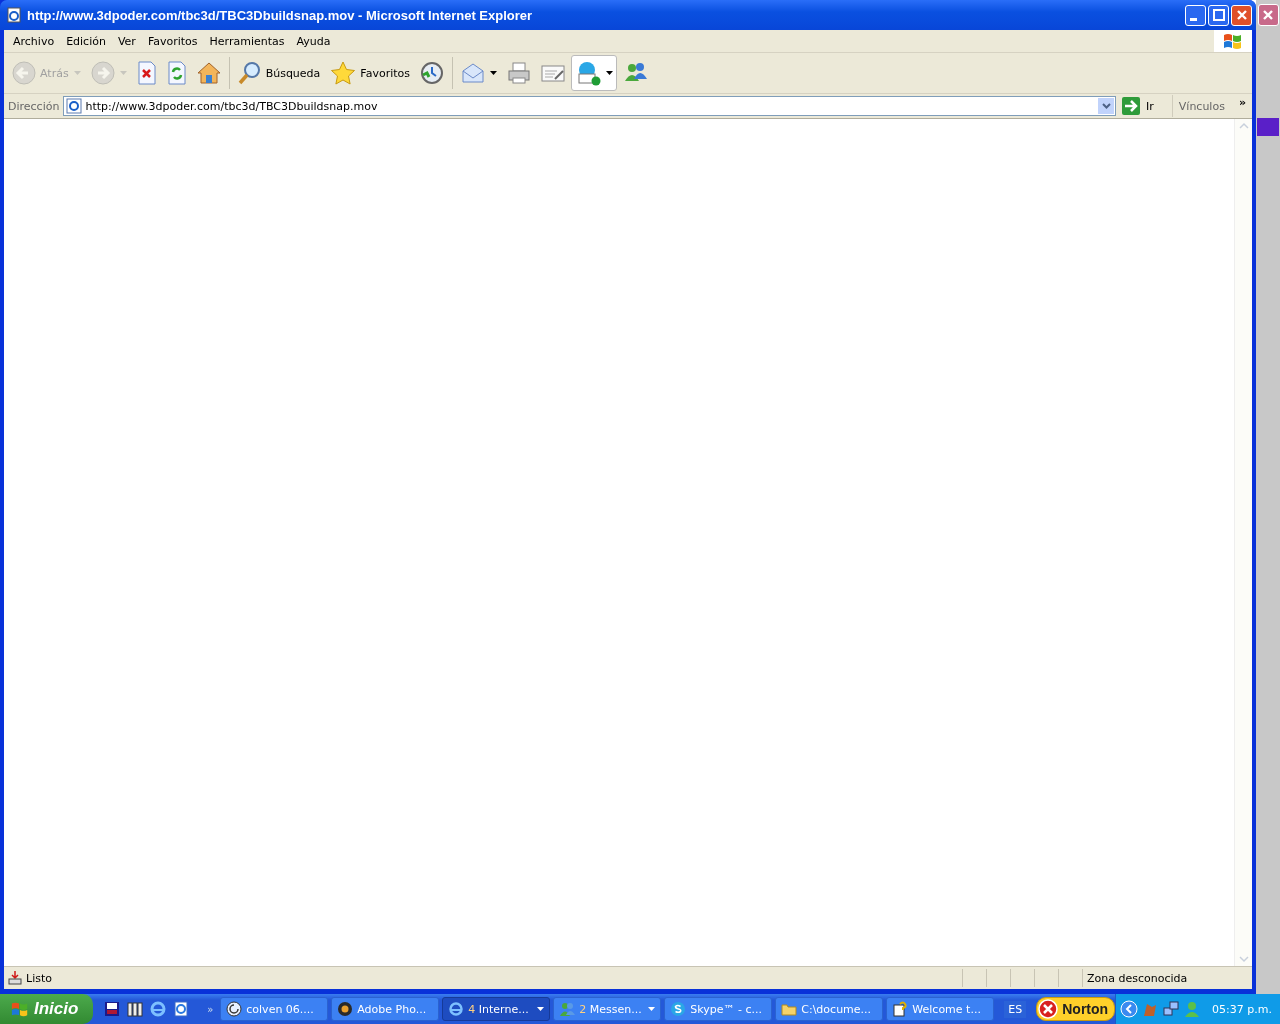  I want to click on go-button: Ir, so click(1146, 106).